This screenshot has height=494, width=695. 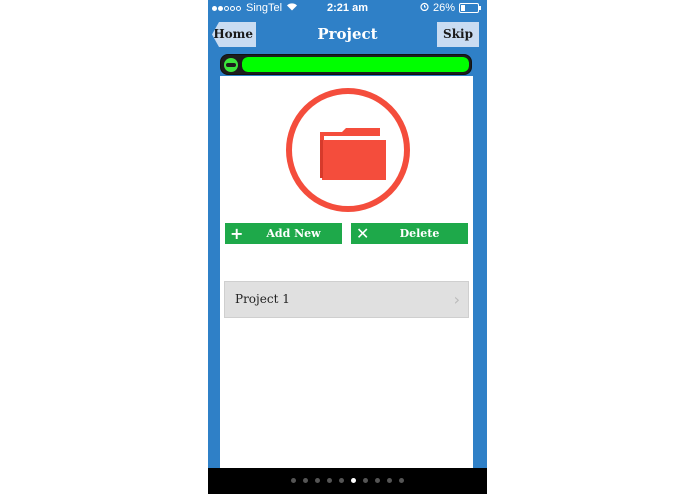 I want to click on skip-button: Skip, so click(x=458, y=34).